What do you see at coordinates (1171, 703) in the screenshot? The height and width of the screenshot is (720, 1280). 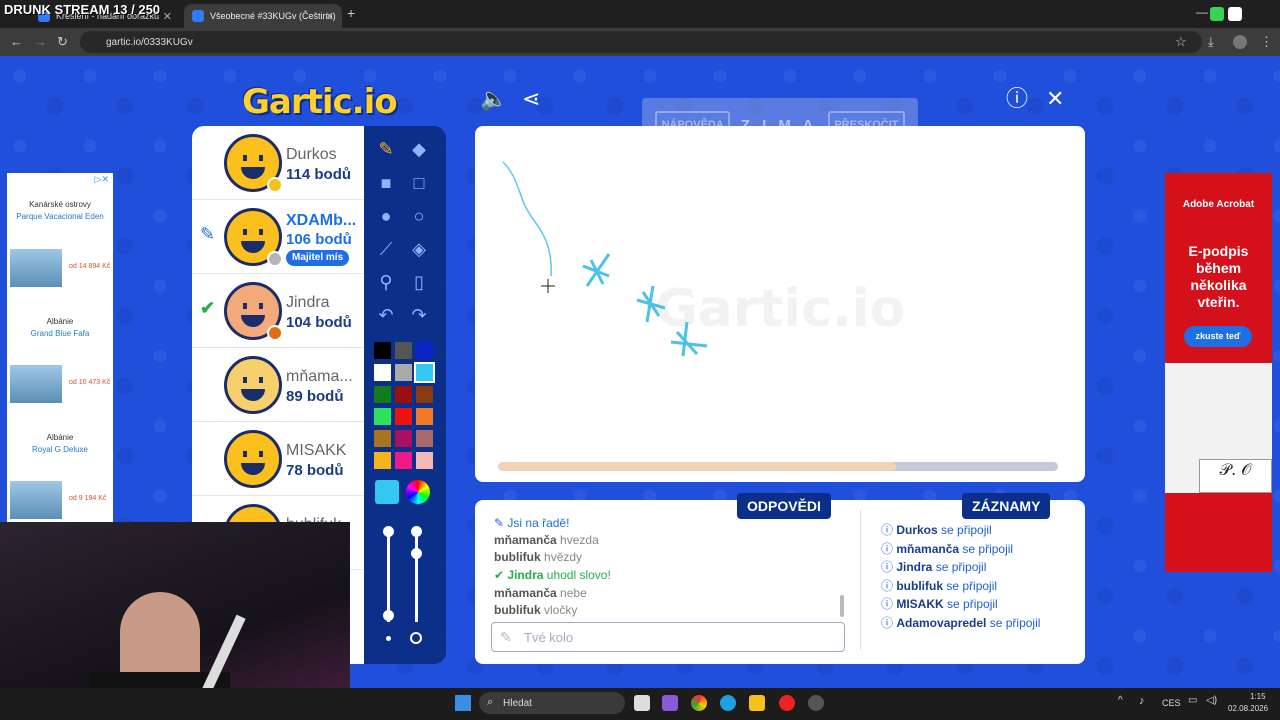 I see `language-indicator: CES` at bounding box center [1171, 703].